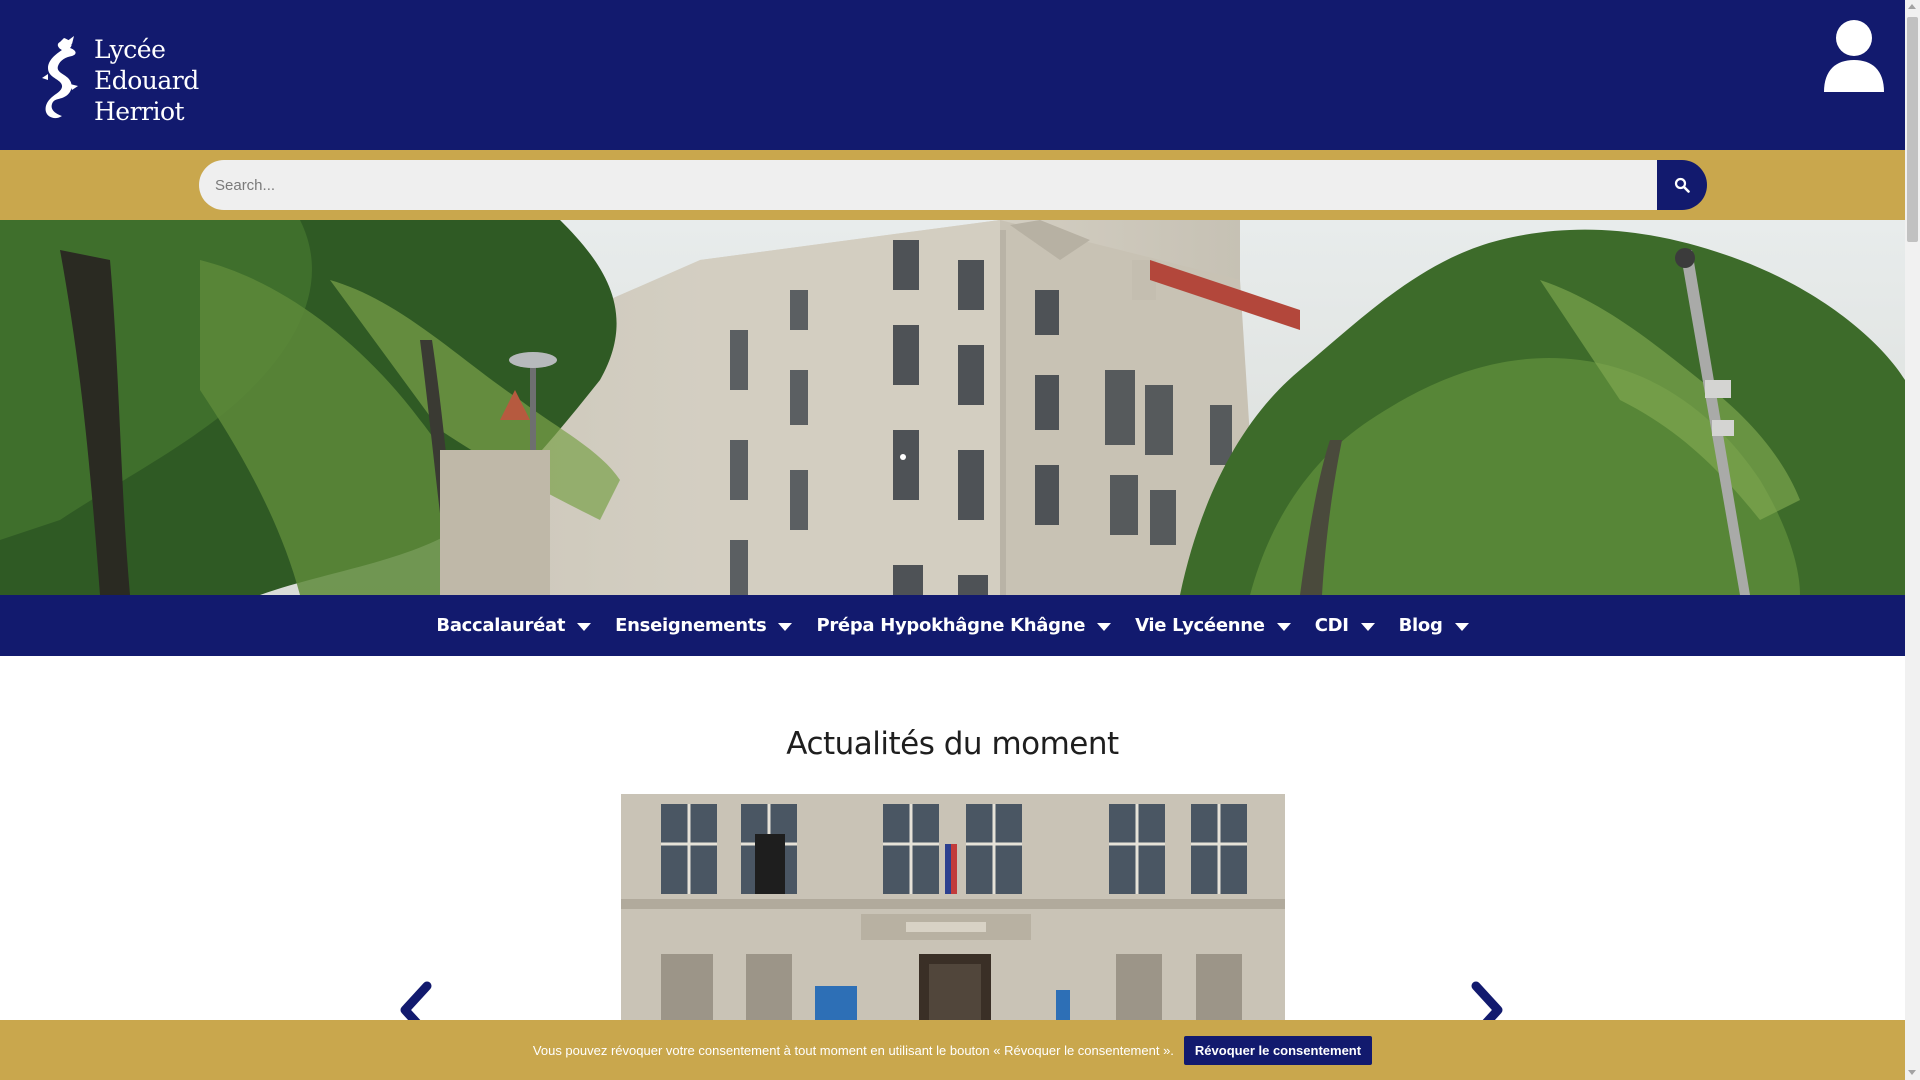 This screenshot has width=1920, height=1080. I want to click on logo-text: Lycée Edouard Herriot, so click(146, 80).